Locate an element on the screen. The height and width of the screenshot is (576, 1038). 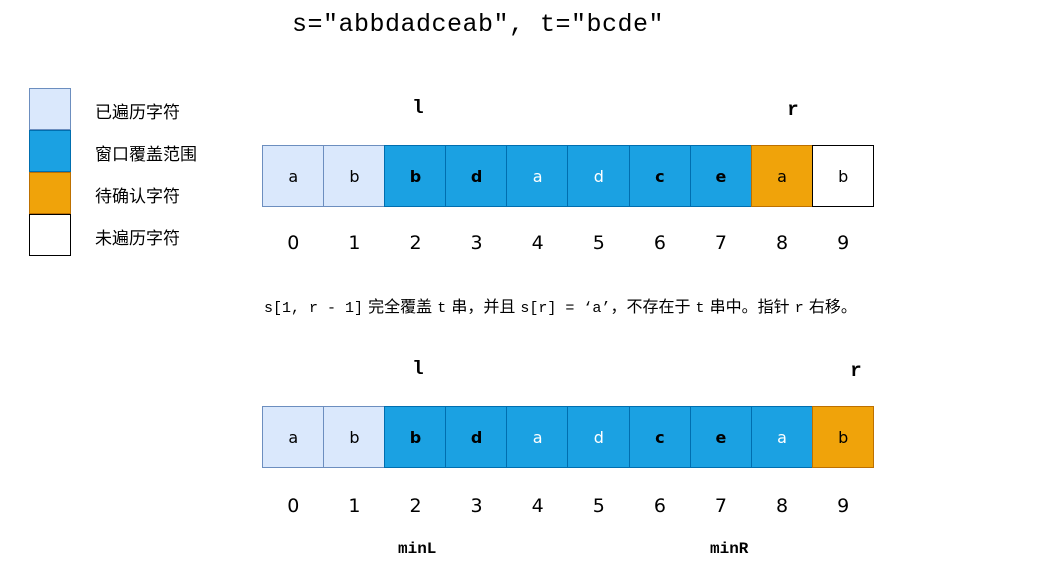
desc-r: r is located at coordinates (799, 308).